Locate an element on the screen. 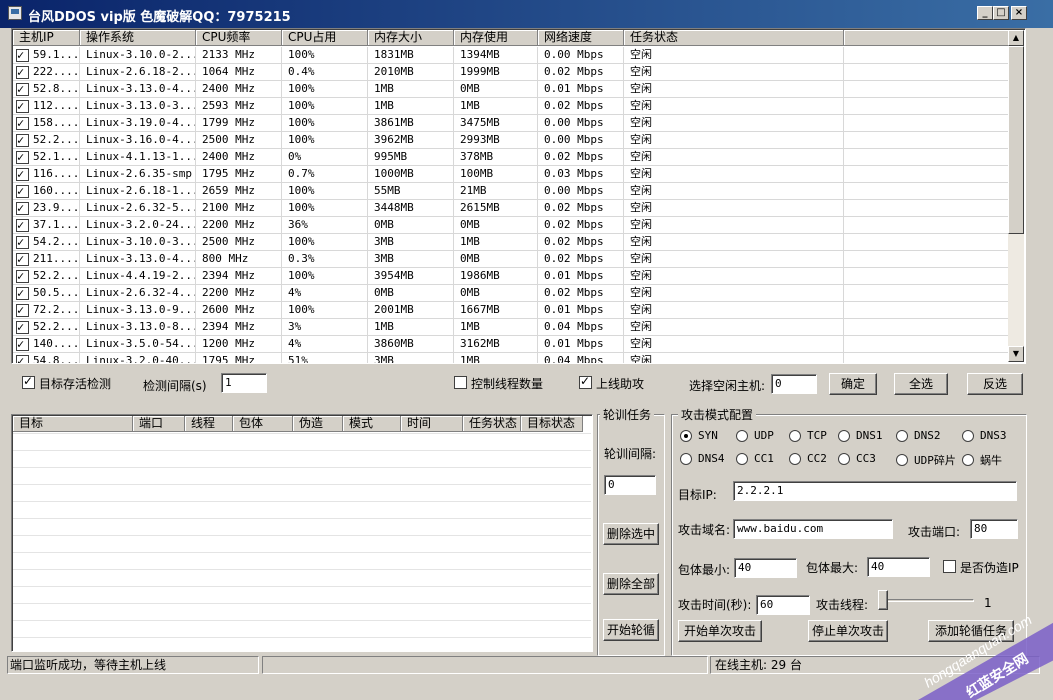 The width and height of the screenshot is (1053, 700). attack-mode-radio: DNS4 is located at coordinates (702, 458).